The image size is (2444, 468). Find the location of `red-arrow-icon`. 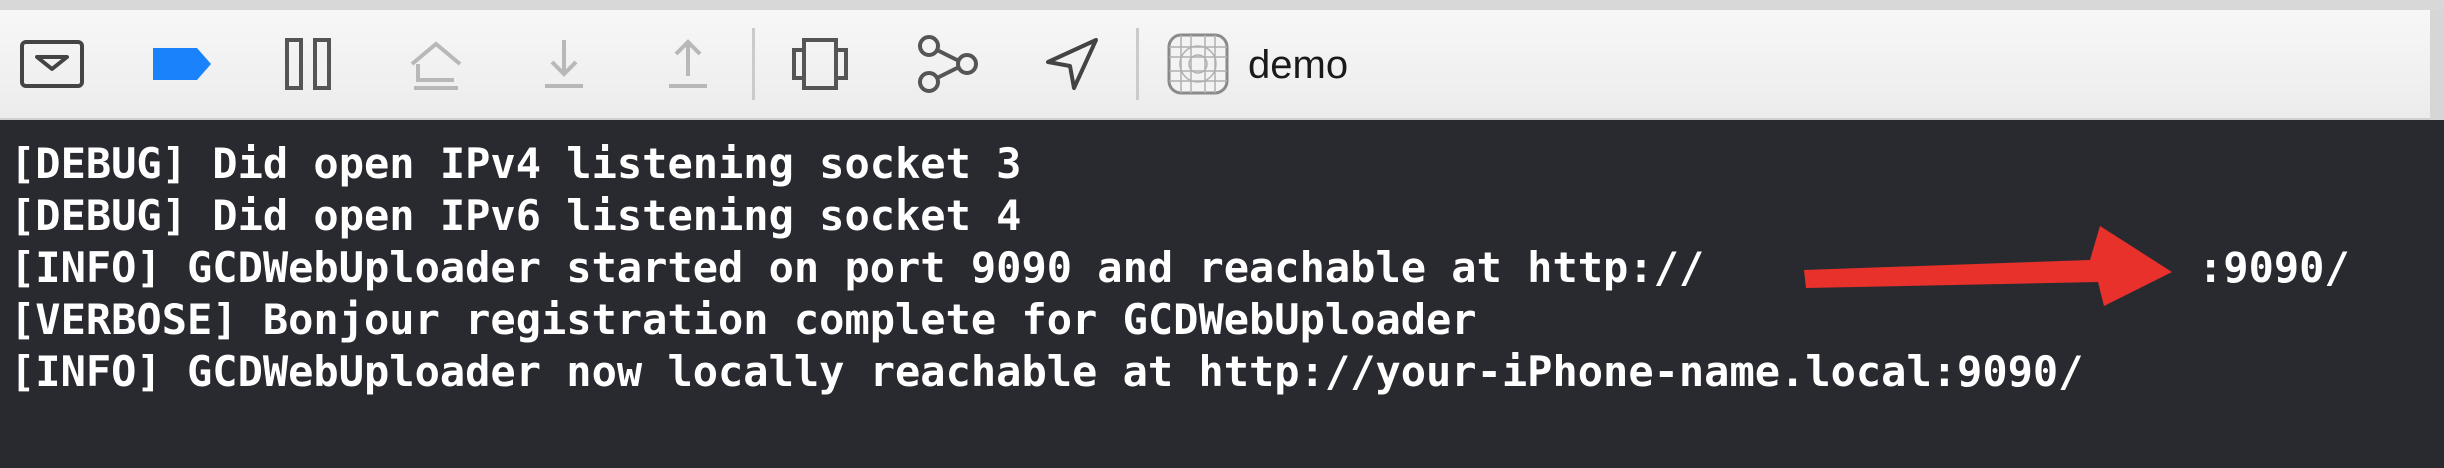

red-arrow-icon is located at coordinates (1988, 266).